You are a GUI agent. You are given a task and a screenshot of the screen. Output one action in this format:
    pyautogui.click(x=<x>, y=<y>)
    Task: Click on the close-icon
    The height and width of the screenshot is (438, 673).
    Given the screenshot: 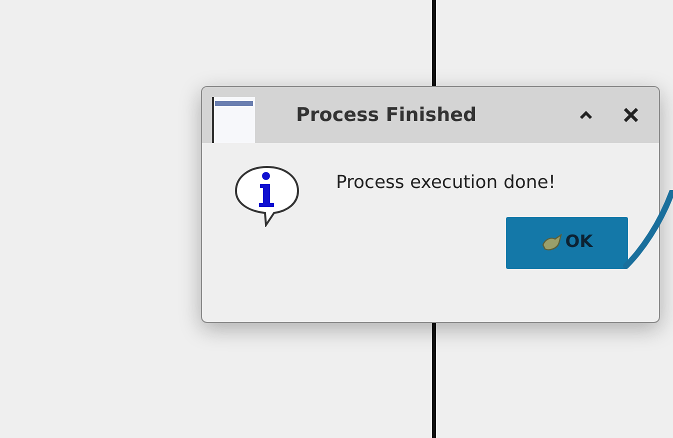 What is the action you would take?
    pyautogui.click(x=631, y=115)
    